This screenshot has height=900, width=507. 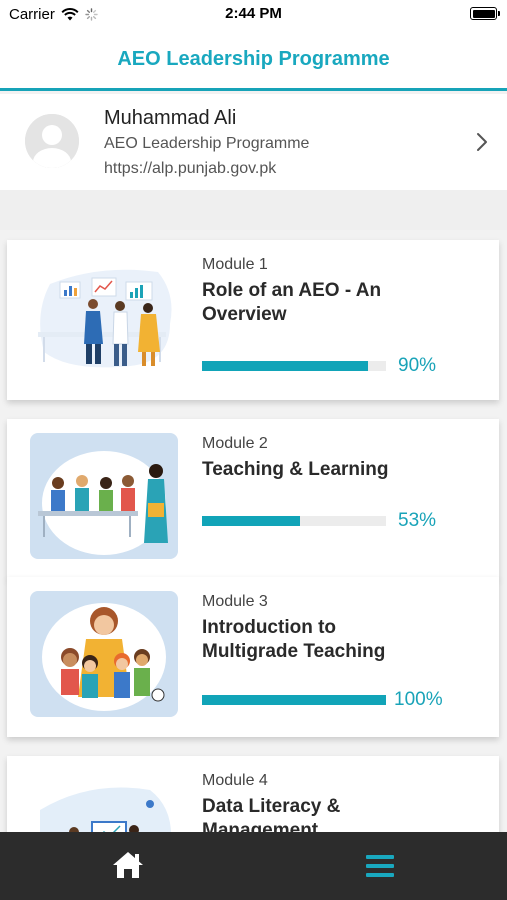 I want to click on profile-url: https://alp.punjab.gov.pk, so click(x=190, y=168).